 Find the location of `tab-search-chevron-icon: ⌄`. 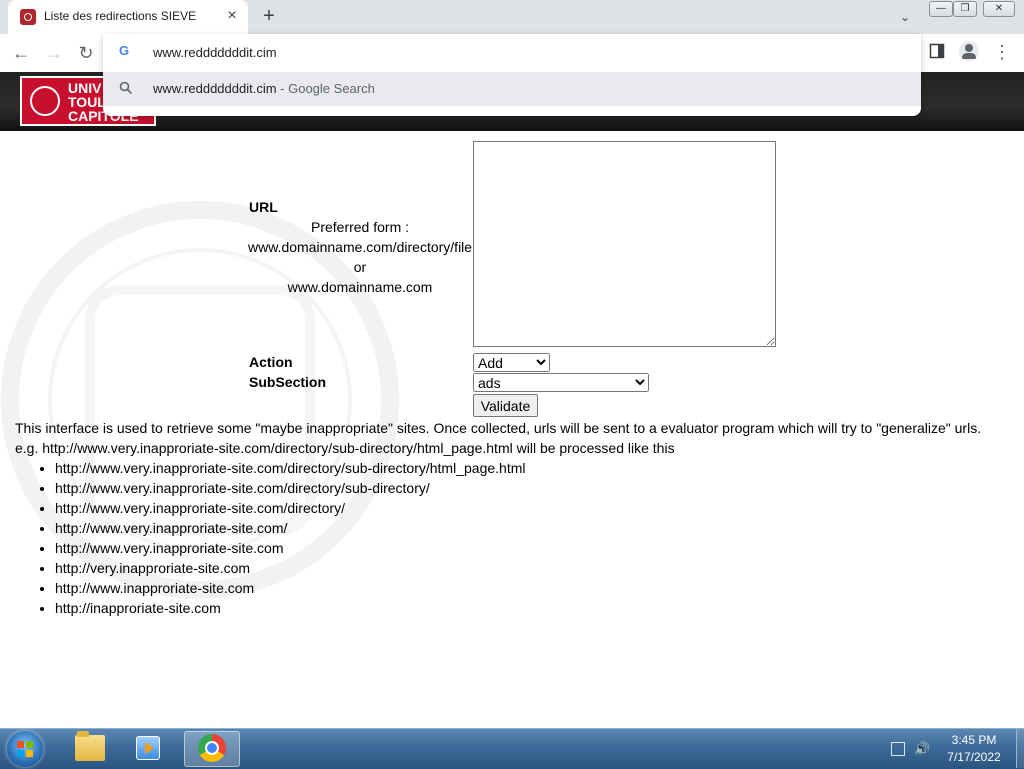

tab-search-chevron-icon: ⌄ is located at coordinates (905, 17).